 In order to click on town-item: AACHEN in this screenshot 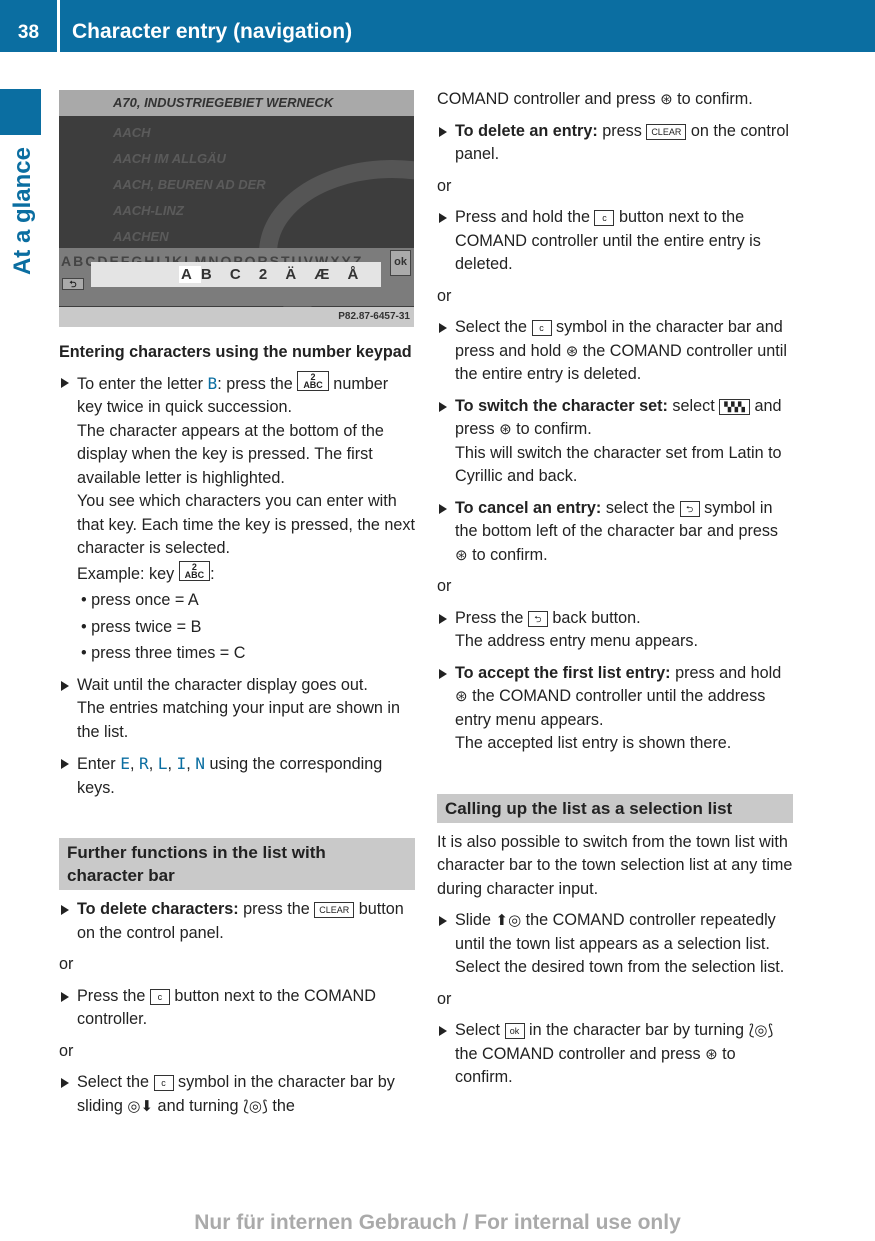, I will do `click(141, 236)`.